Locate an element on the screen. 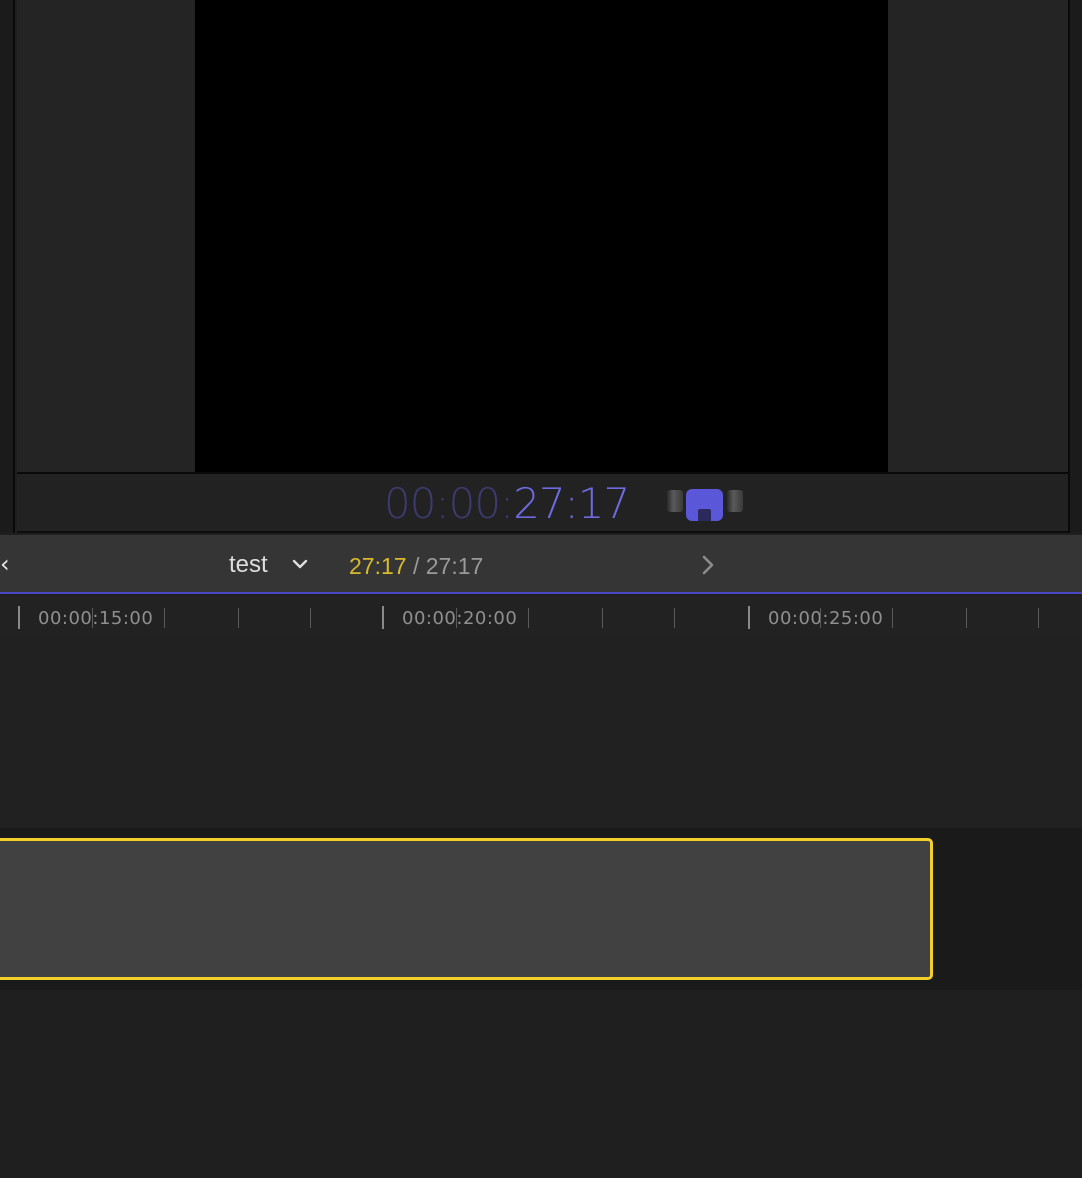 Image resolution: width=1082 pixels, height=1178 pixels. total-time: 27:17 is located at coordinates (454, 566).